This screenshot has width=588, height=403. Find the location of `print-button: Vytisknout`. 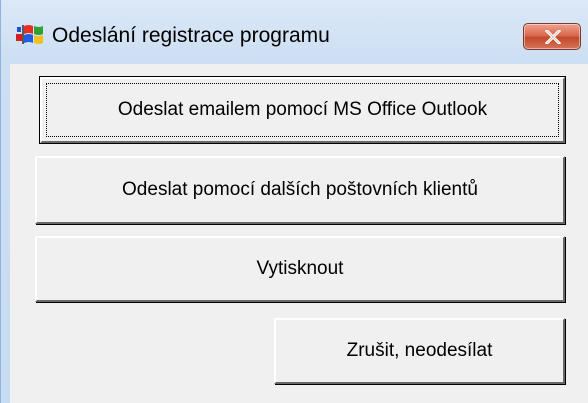

print-button: Vytisknout is located at coordinates (300, 269).